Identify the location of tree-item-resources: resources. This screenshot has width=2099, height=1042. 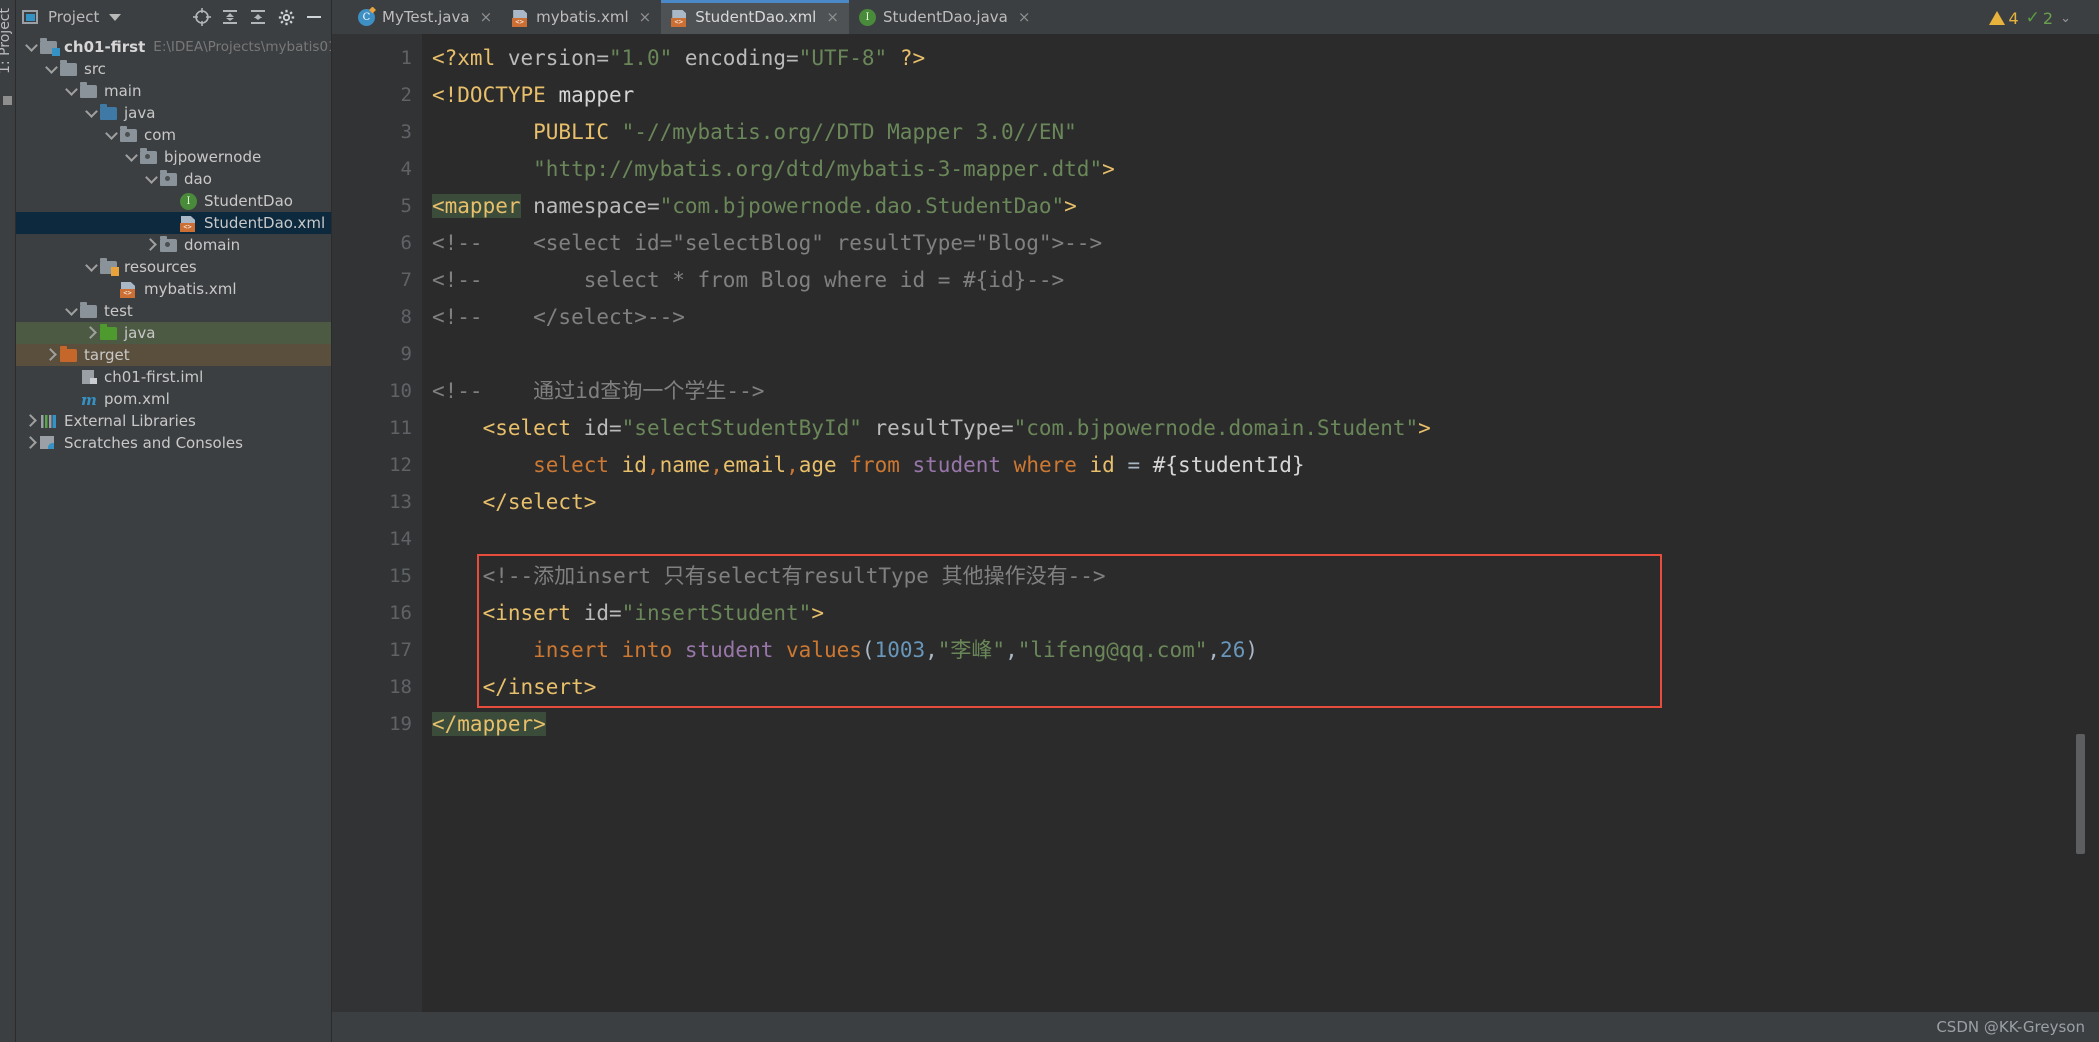
(173, 267).